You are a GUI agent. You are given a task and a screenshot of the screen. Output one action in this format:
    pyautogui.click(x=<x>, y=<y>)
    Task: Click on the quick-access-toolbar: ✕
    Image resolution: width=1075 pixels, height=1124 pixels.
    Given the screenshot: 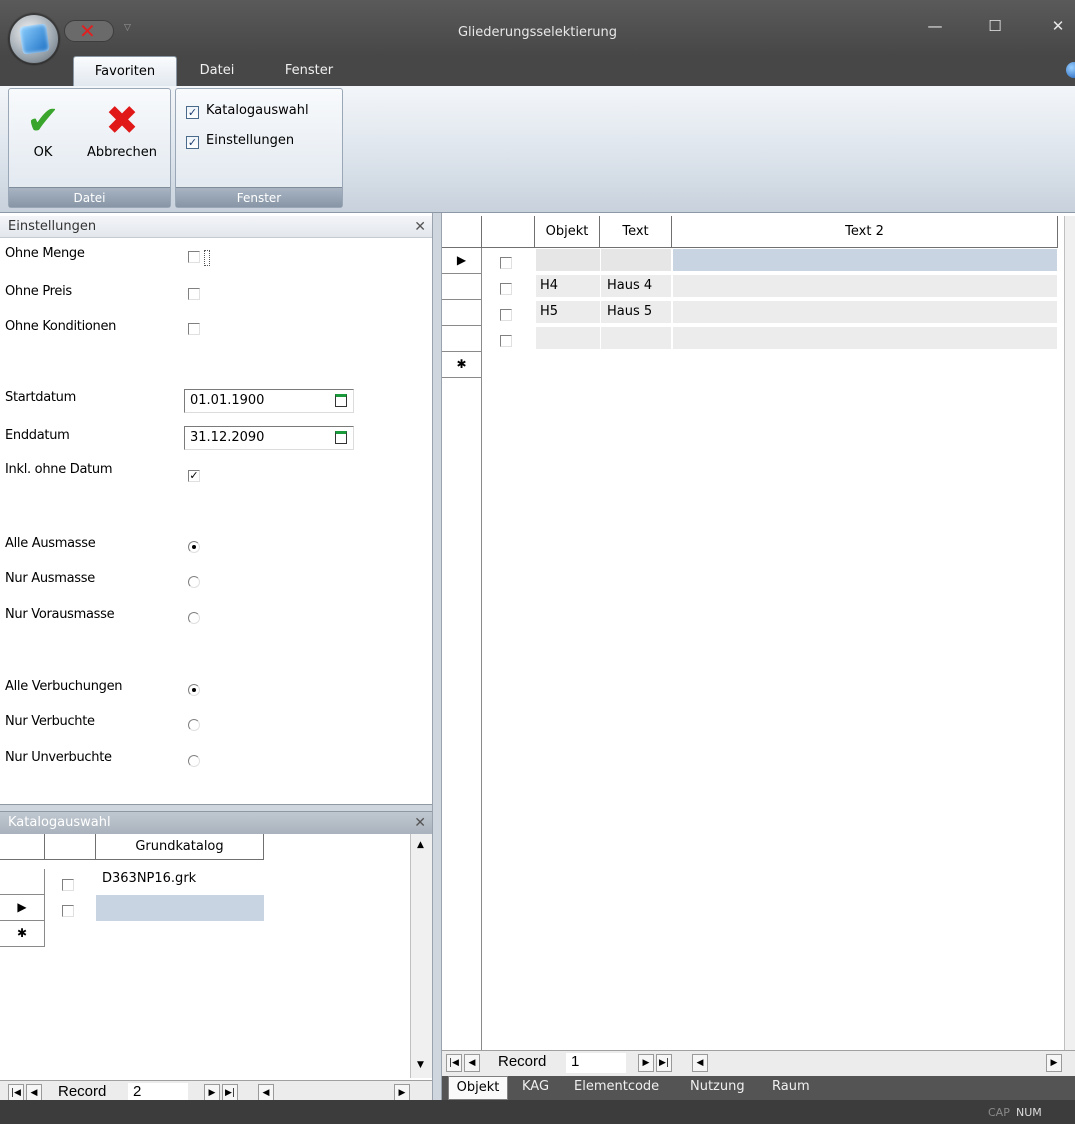 What is the action you would take?
    pyautogui.click(x=89, y=31)
    